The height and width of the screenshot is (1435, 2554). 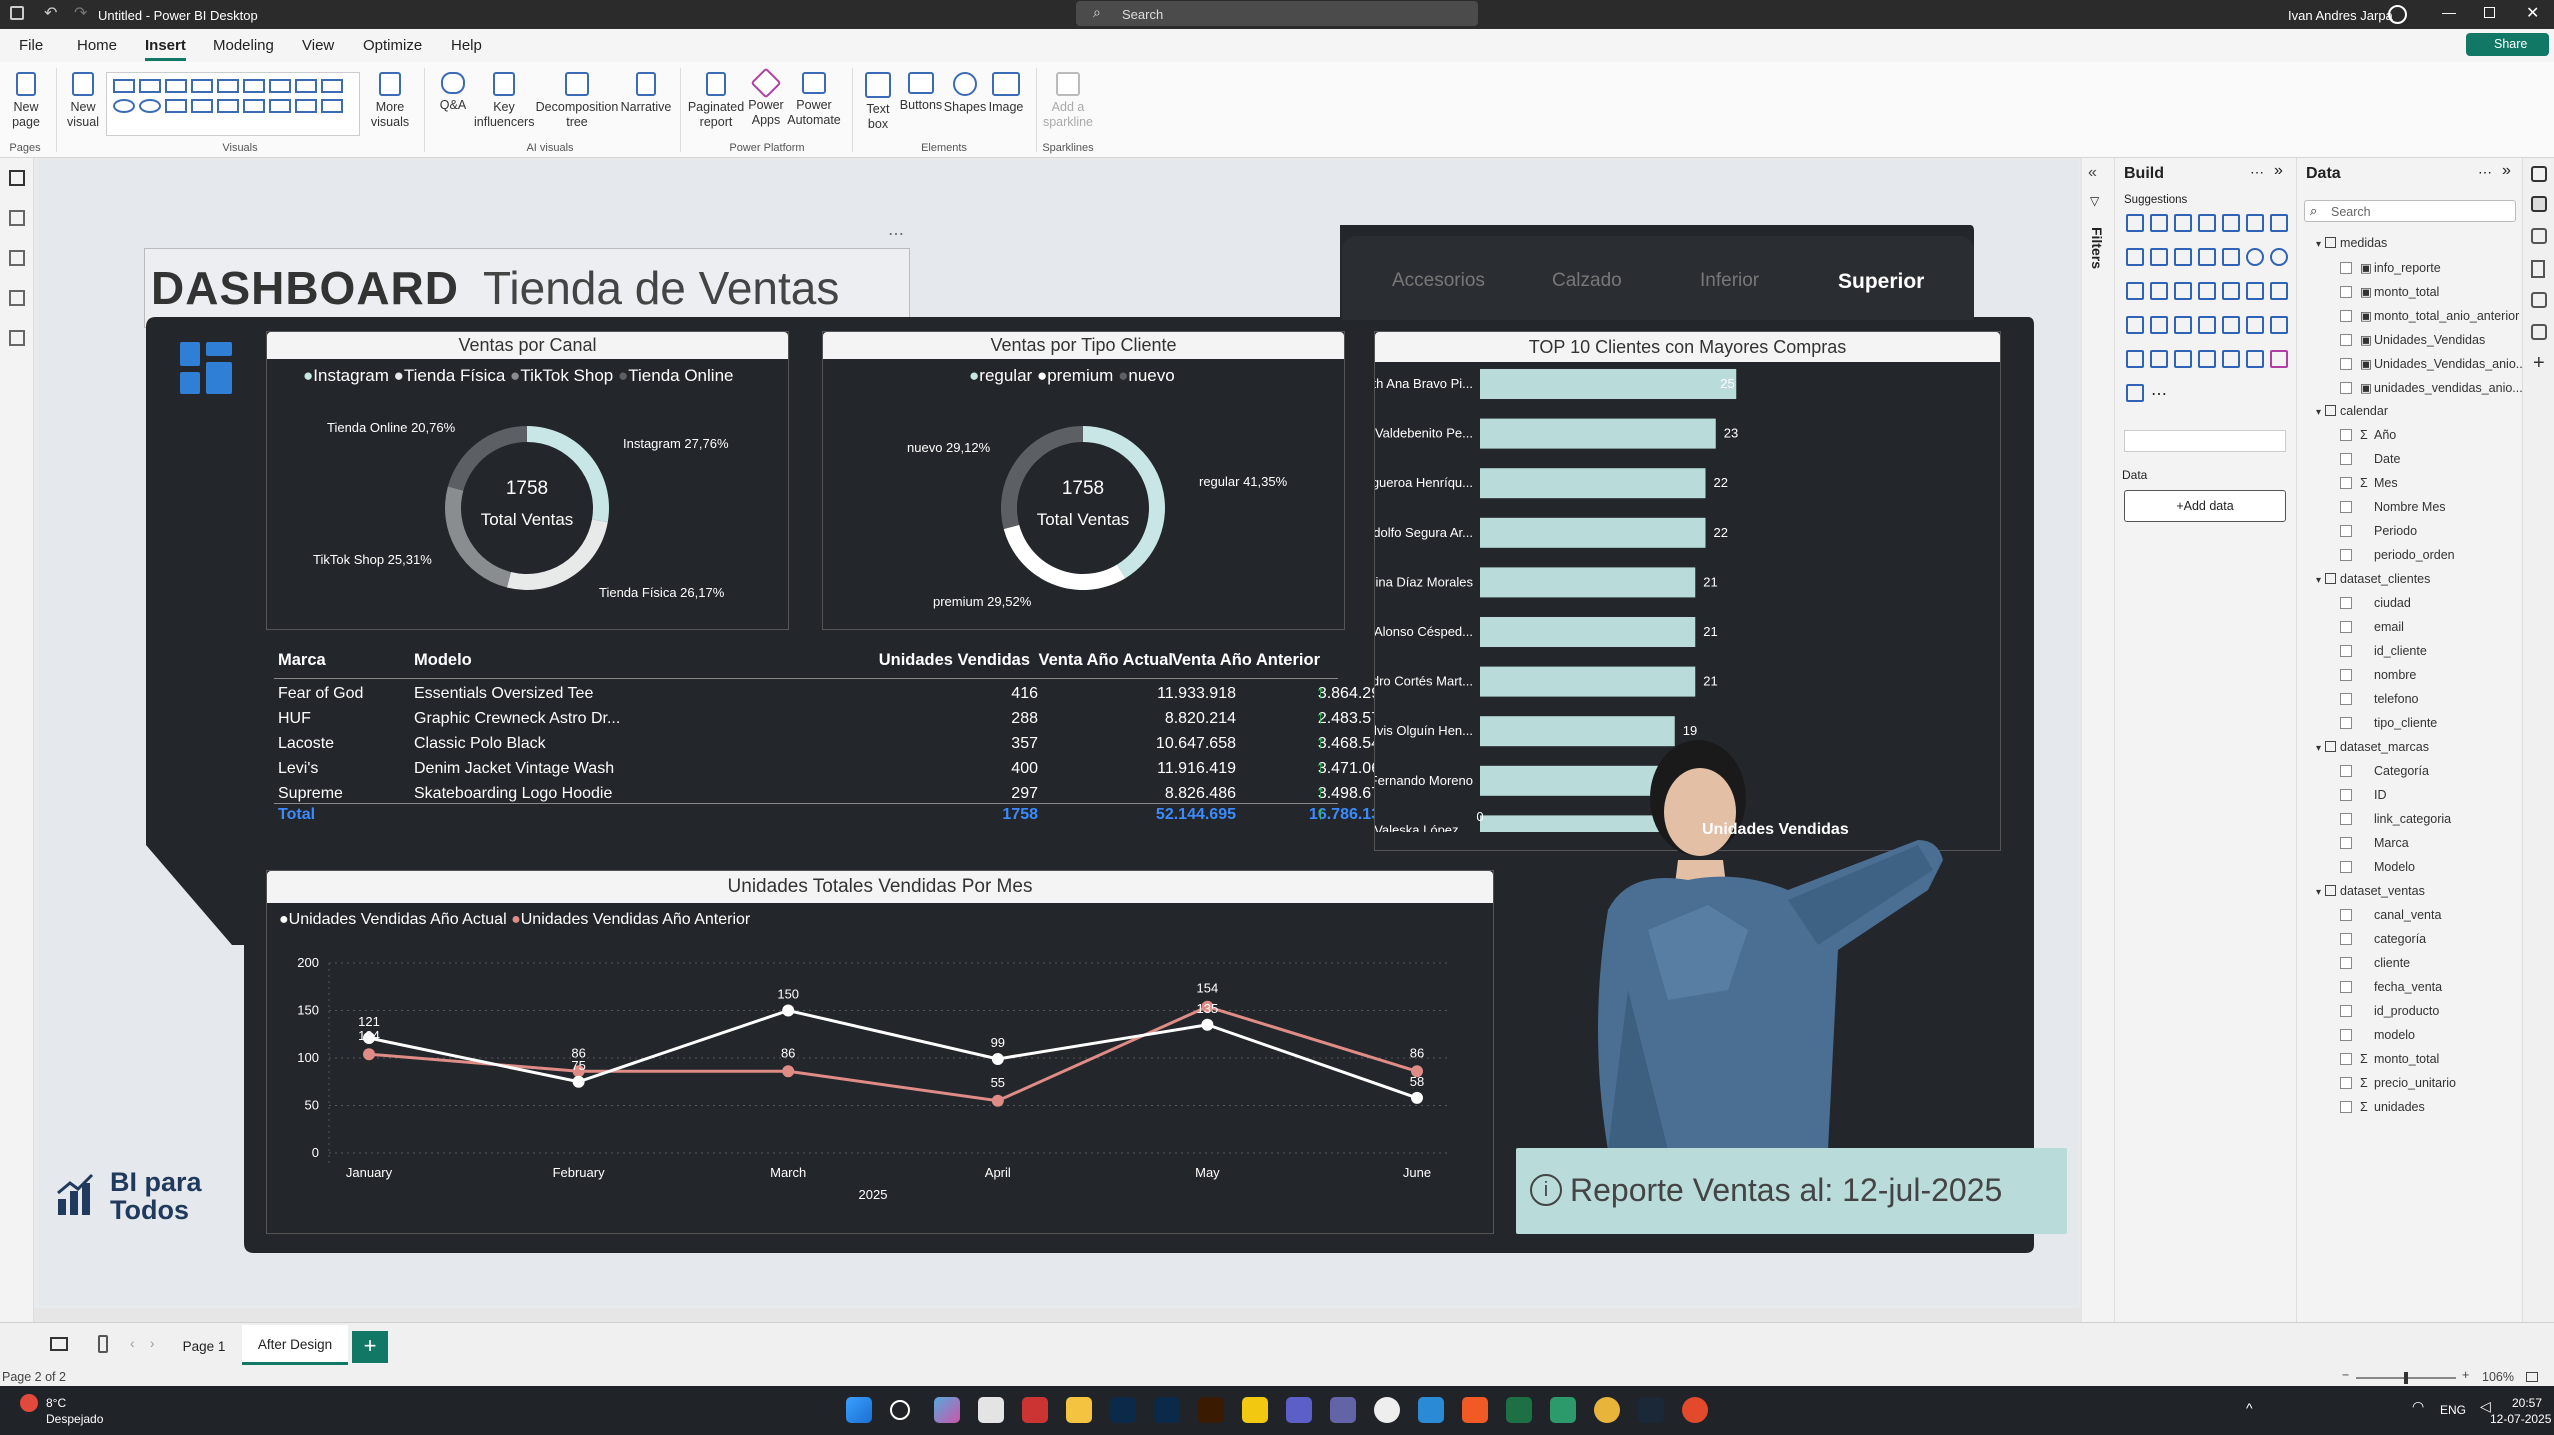 What do you see at coordinates (2363, 795) in the screenshot?
I see `field-item: ID` at bounding box center [2363, 795].